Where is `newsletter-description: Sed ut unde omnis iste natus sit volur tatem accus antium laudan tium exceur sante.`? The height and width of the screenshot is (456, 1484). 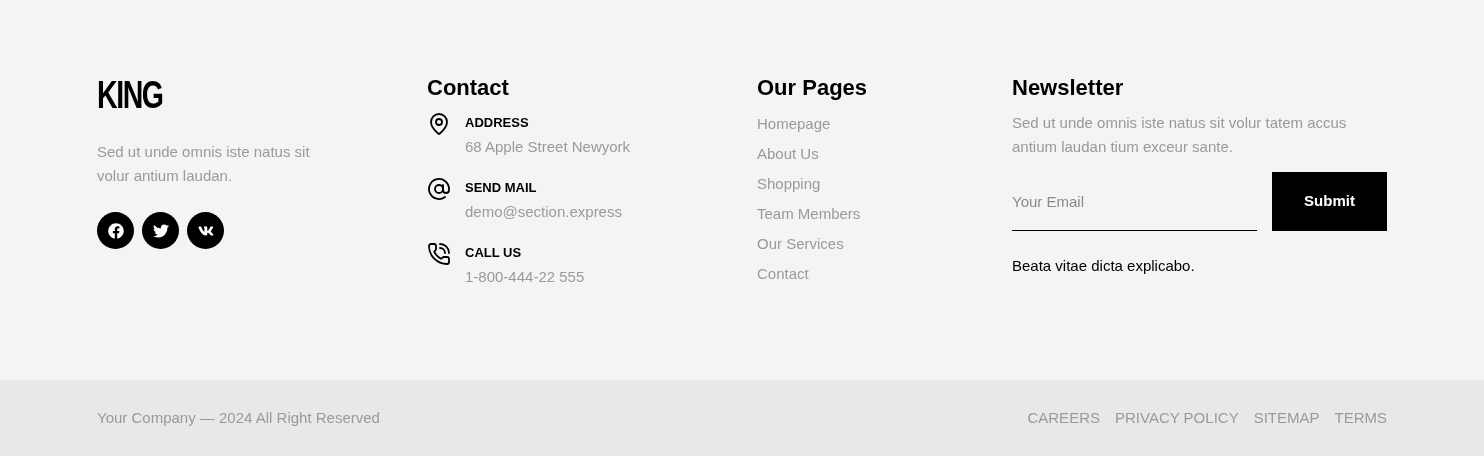 newsletter-description: Sed ut unde omnis iste natus sit volur tatem accus antium laudan tium exceur sante. is located at coordinates (1180, 135).